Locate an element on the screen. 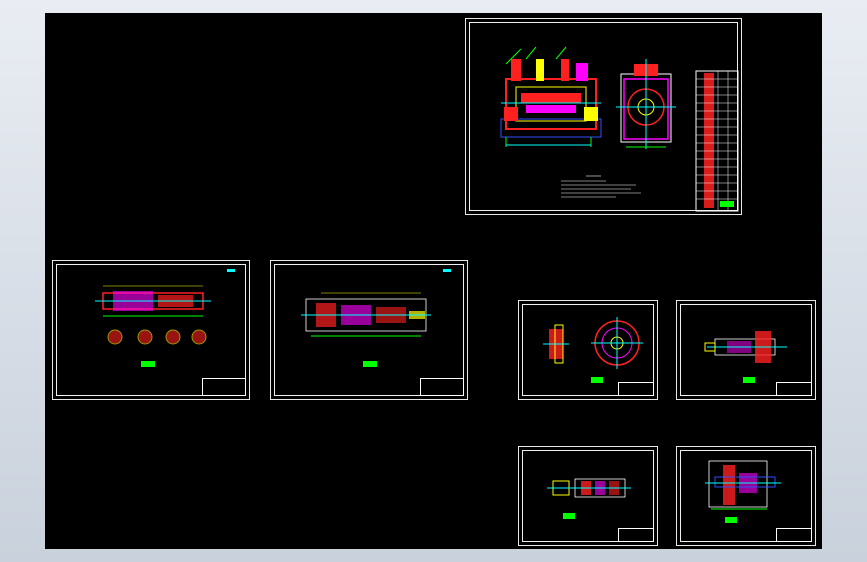 Image resolution: width=867 pixels, height=562 pixels. shaft-drawing-2-sheet is located at coordinates (369, 330).